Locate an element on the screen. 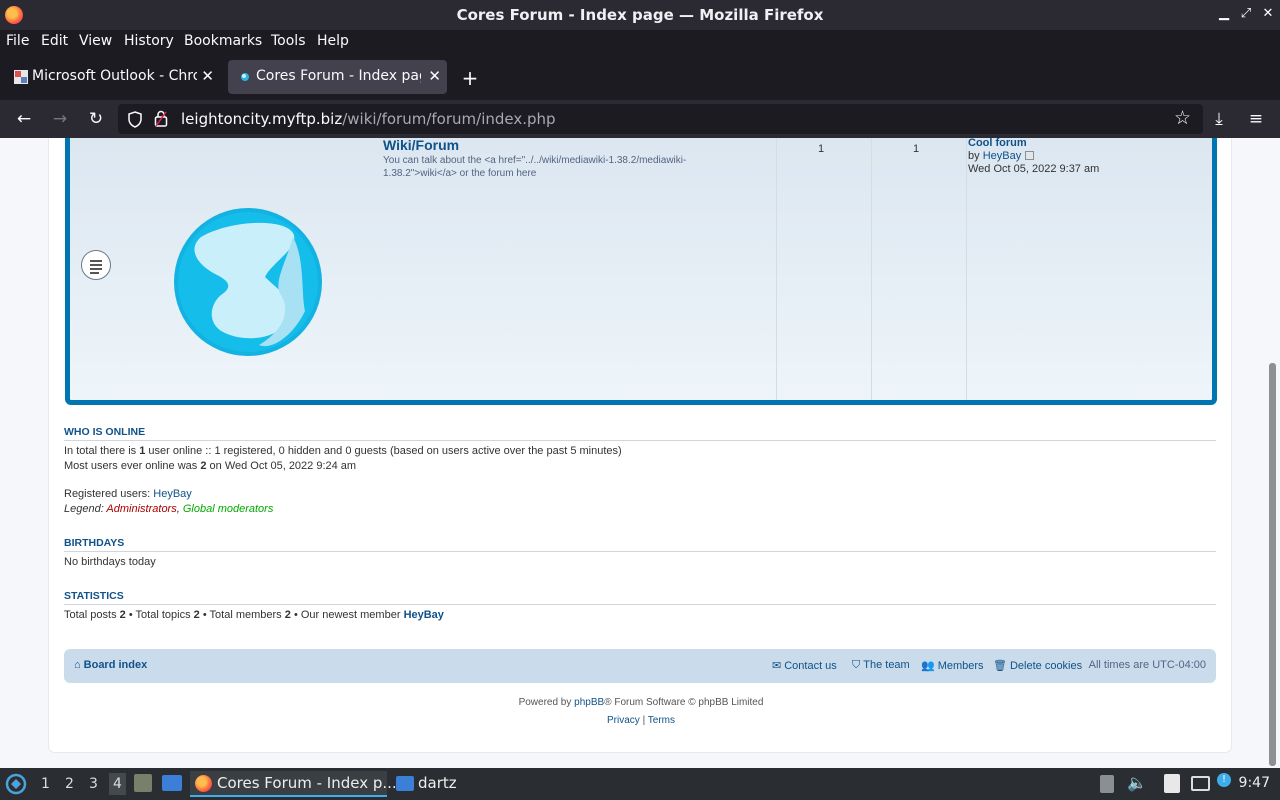 The width and height of the screenshot is (1280, 800). url-host: leightoncity.myftp.biz is located at coordinates (262, 119).